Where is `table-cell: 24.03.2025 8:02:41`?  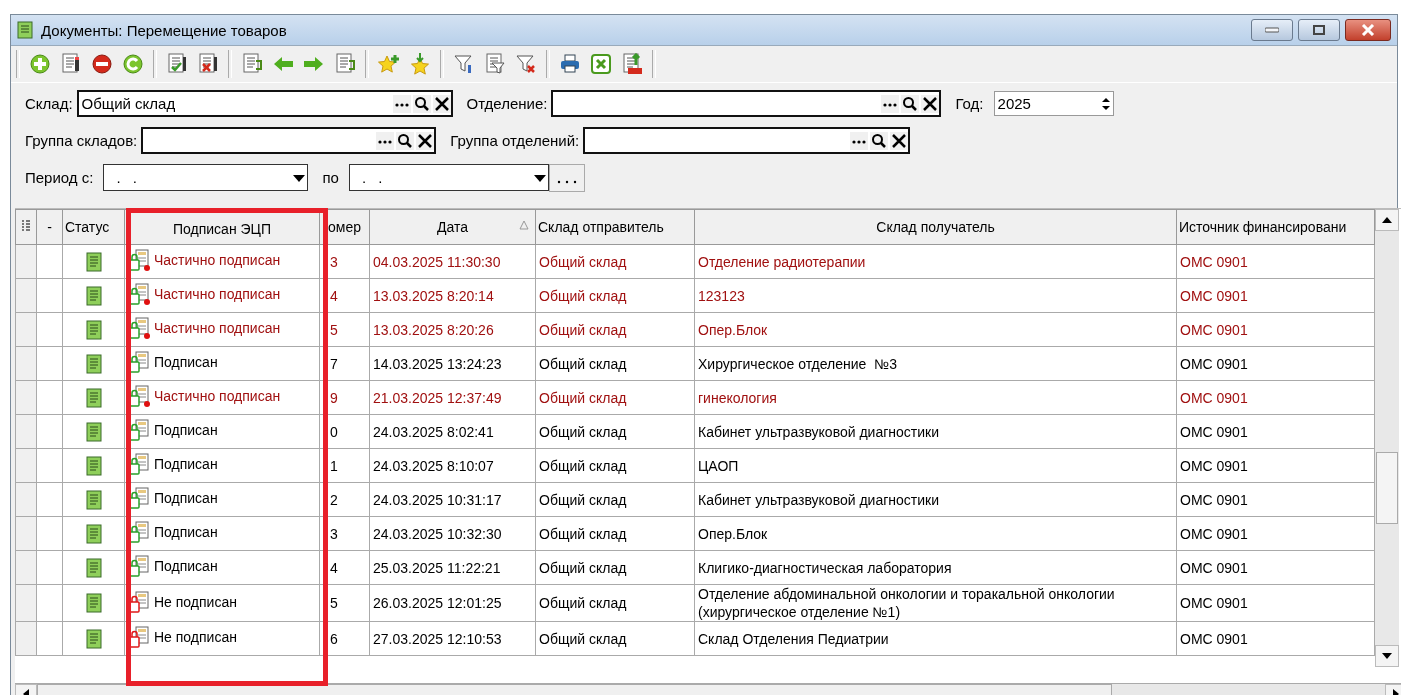 table-cell: 24.03.2025 8:02:41 is located at coordinates (452, 431).